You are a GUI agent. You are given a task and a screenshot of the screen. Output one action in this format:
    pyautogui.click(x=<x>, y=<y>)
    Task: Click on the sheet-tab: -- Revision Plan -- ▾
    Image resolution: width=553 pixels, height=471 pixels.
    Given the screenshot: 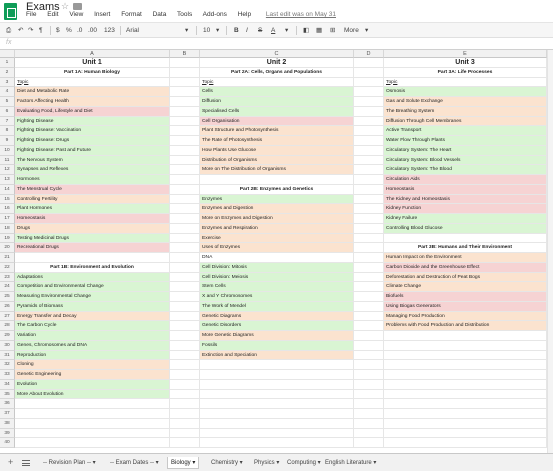 What is the action you would take?
    pyautogui.click(x=69, y=463)
    